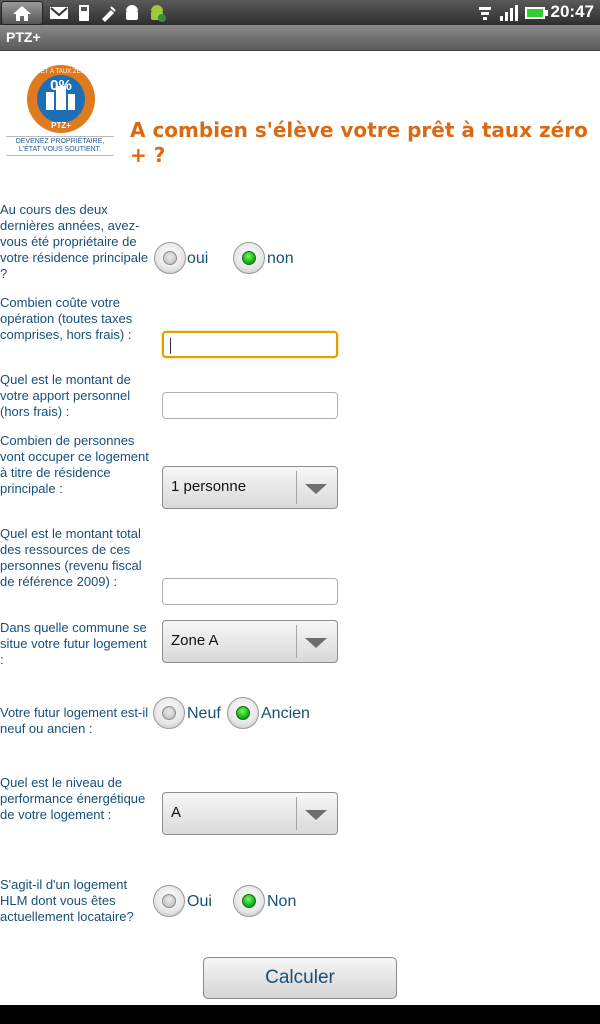 The width and height of the screenshot is (600, 1024). Describe the element at coordinates (250, 487) in the screenshot. I see `persons-spinner: 1 personne` at that location.